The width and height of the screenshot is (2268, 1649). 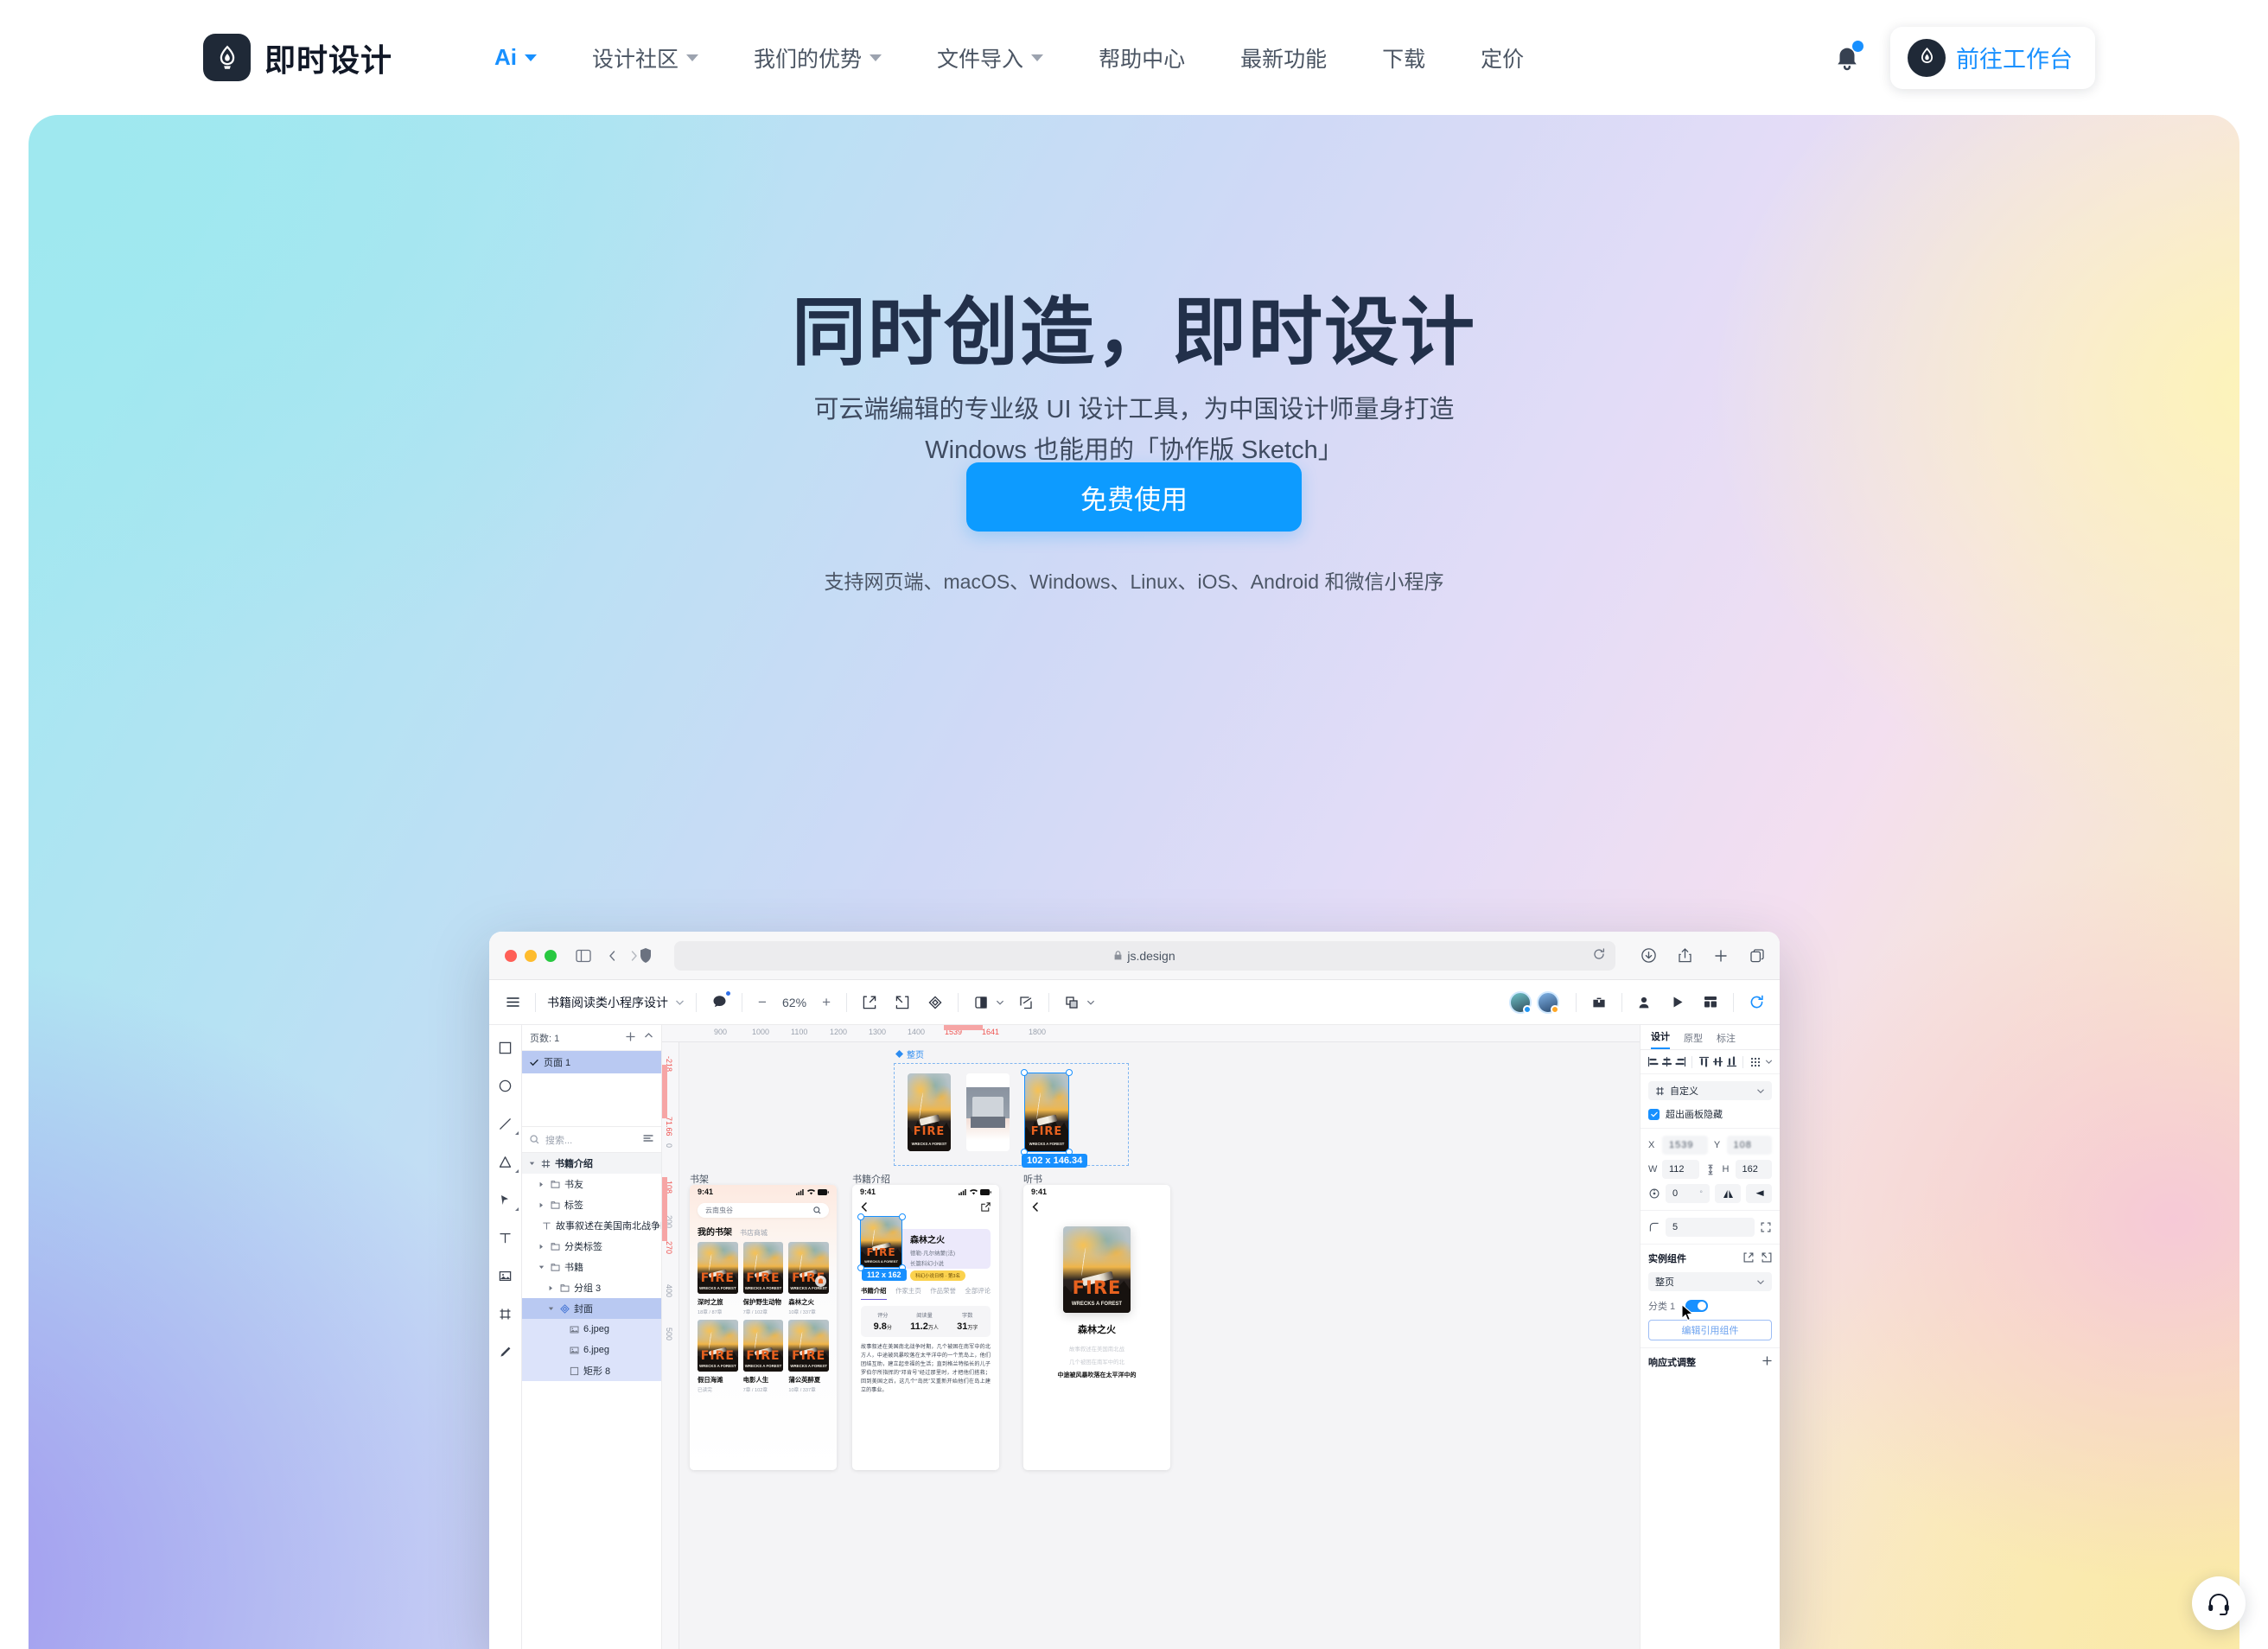 What do you see at coordinates (1599, 956) in the screenshot?
I see `reload-icon` at bounding box center [1599, 956].